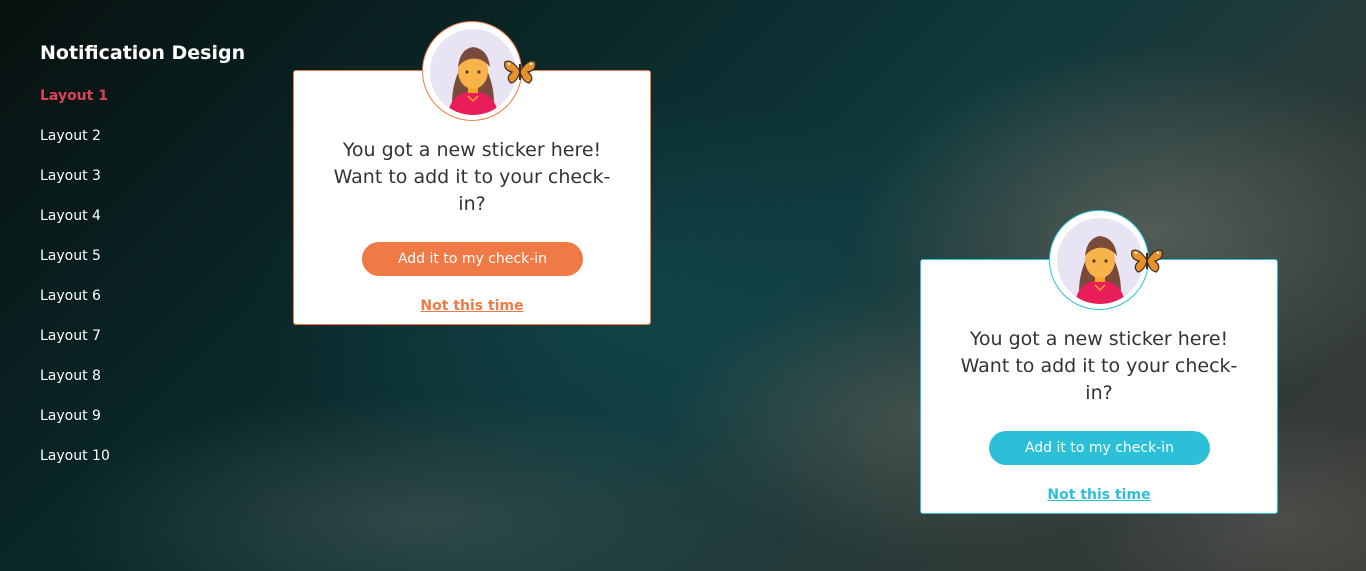 Image resolution: width=1366 pixels, height=571 pixels. I want to click on sidebar-title: Notification Design, so click(143, 53).